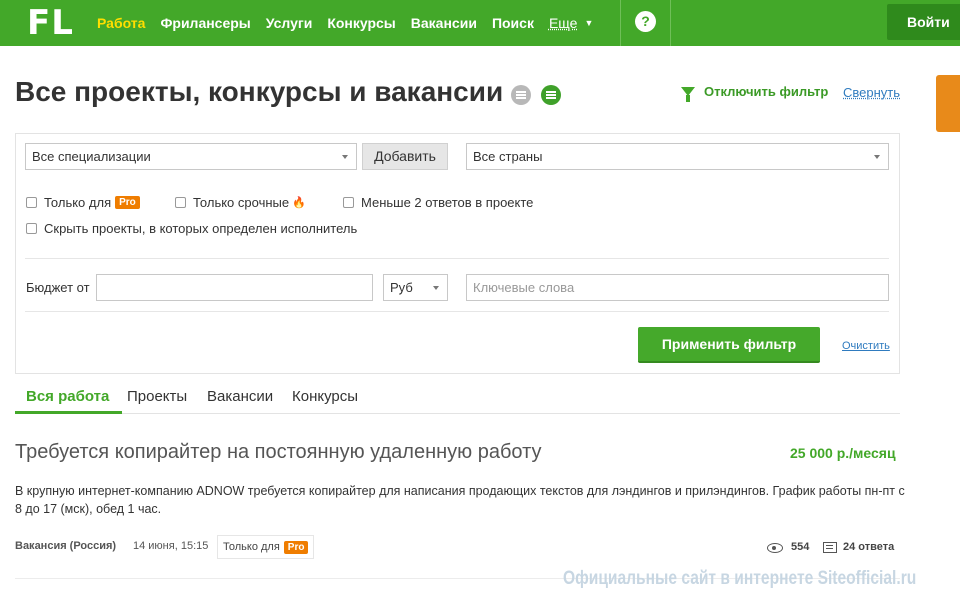  What do you see at coordinates (78, 202) in the screenshot?
I see `only-pro-label: Только для` at bounding box center [78, 202].